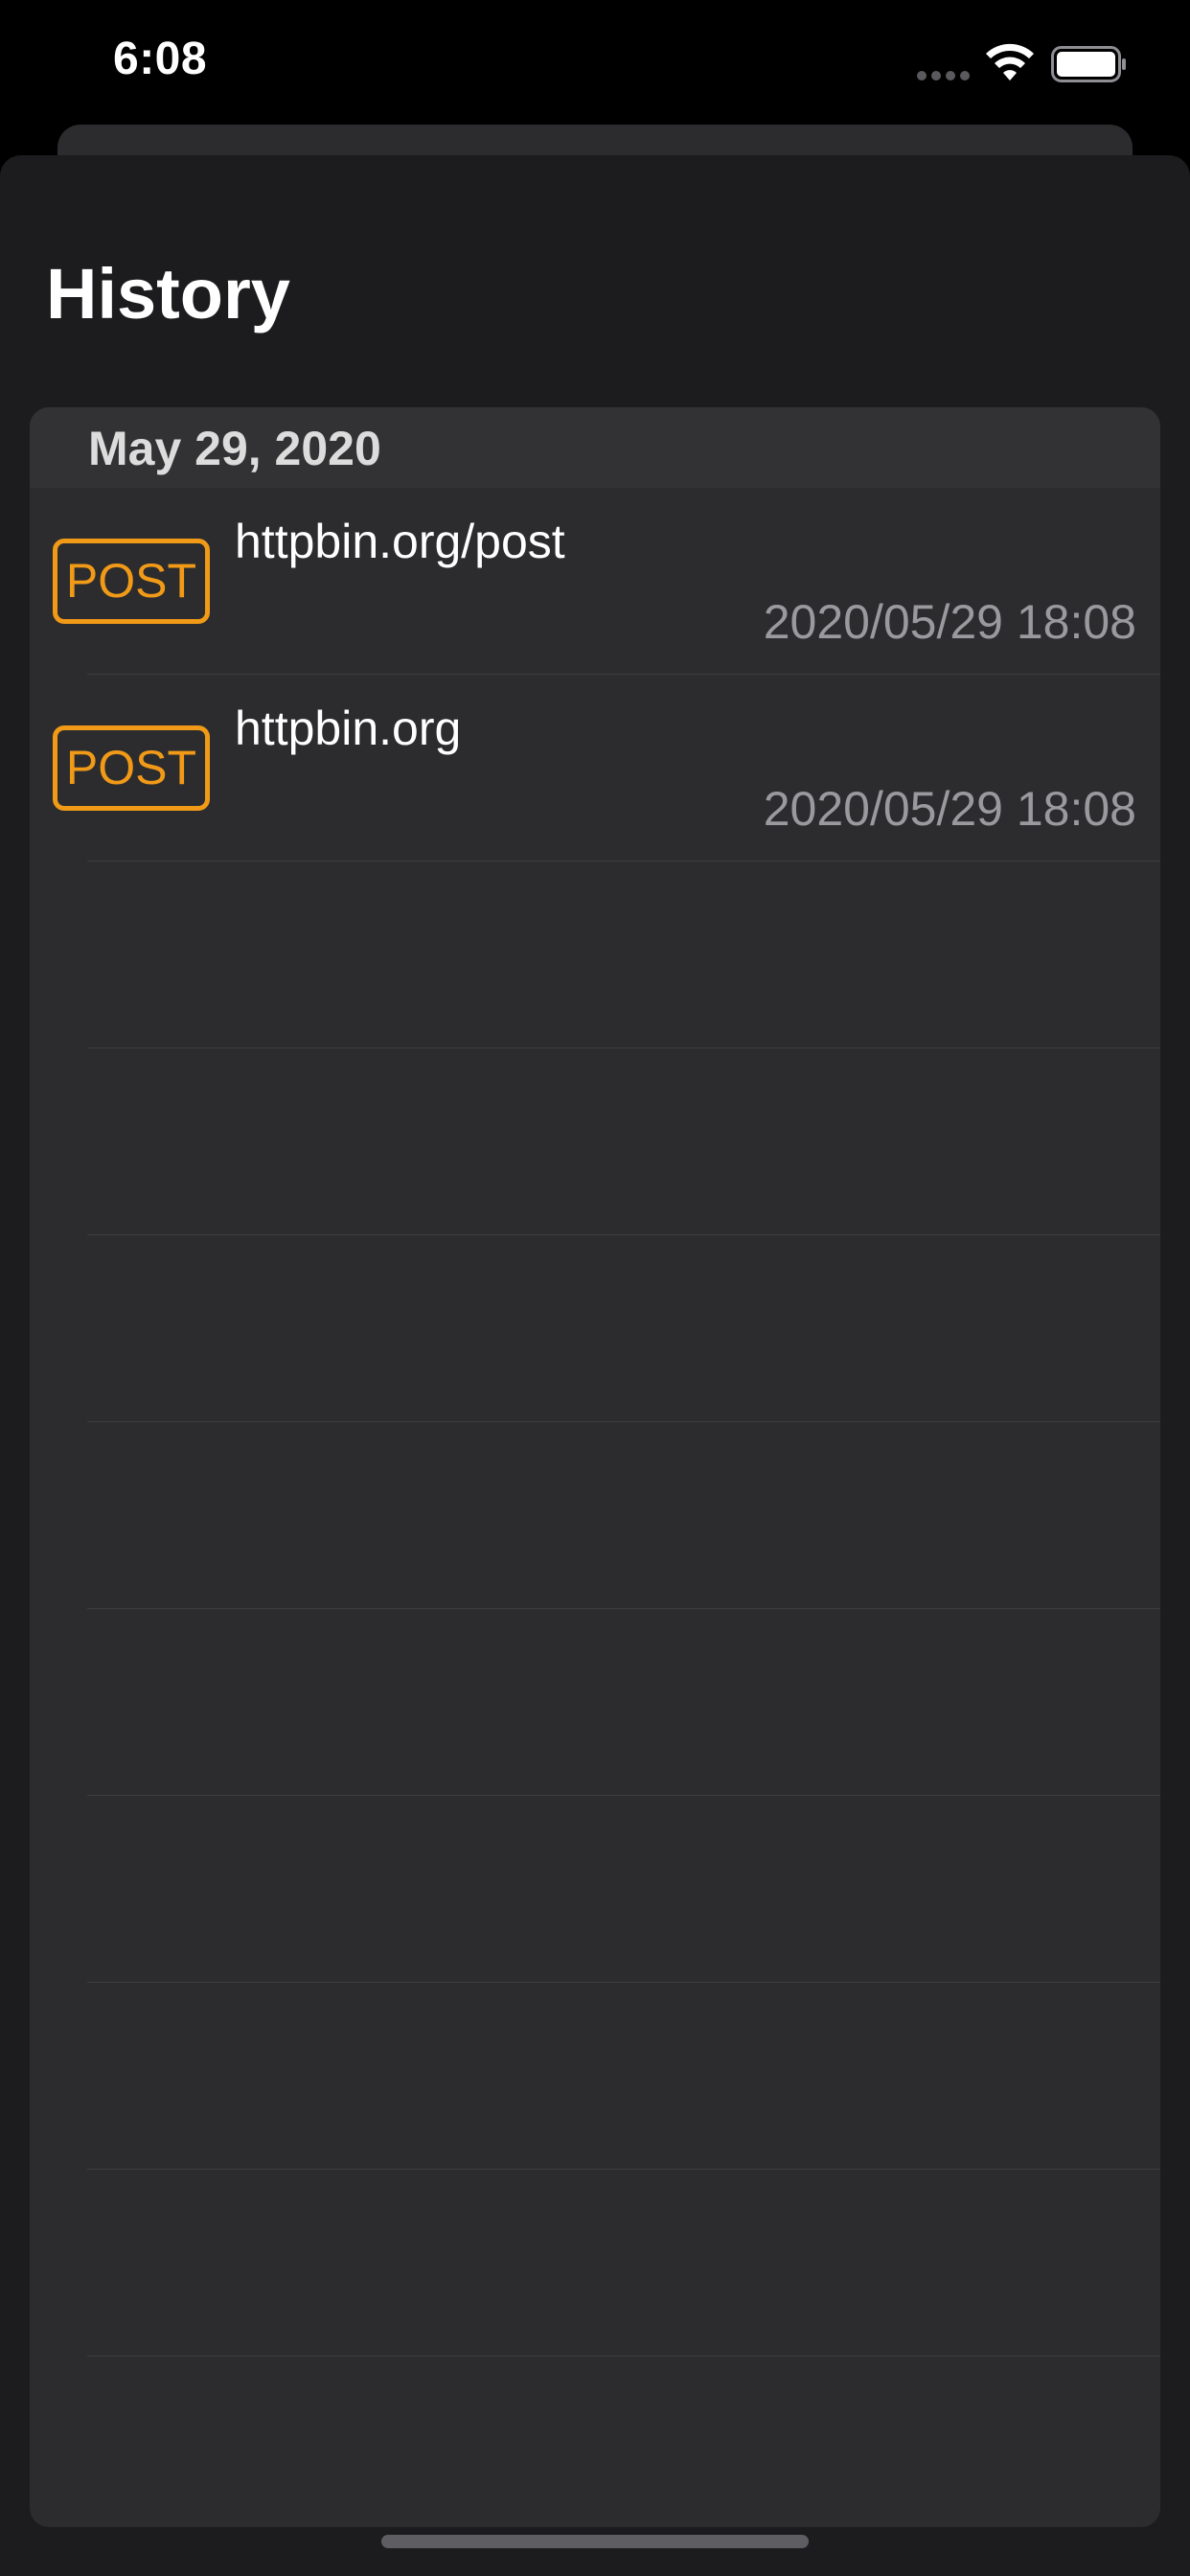  I want to click on status-time: 6:08, so click(160, 59).